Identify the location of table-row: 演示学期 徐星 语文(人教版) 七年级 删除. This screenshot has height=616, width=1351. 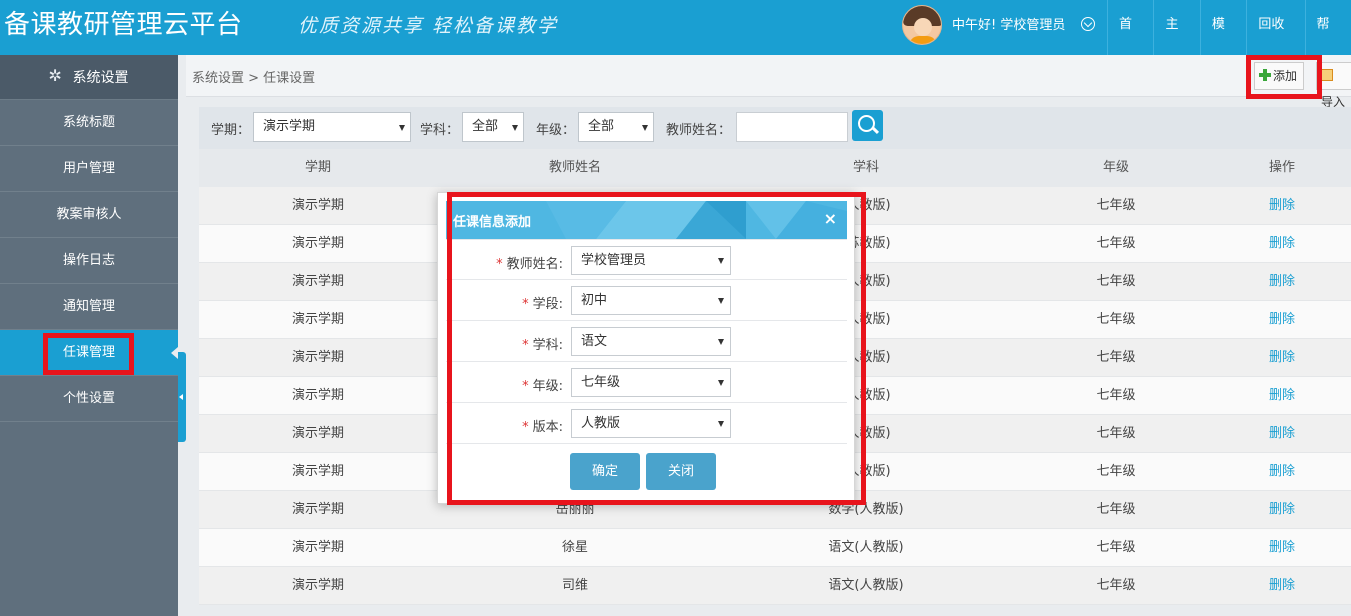
(775, 548).